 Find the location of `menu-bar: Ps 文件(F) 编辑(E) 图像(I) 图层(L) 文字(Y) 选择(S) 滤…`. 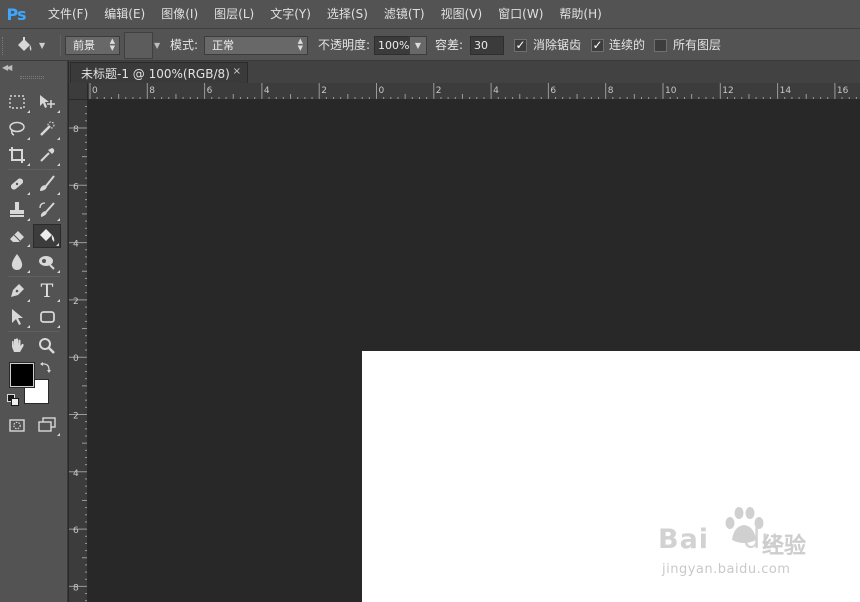

menu-bar: Ps 文件(F) 编辑(E) 图像(I) 图层(L) 文字(Y) 选择(S) 滤… is located at coordinates (430, 14).